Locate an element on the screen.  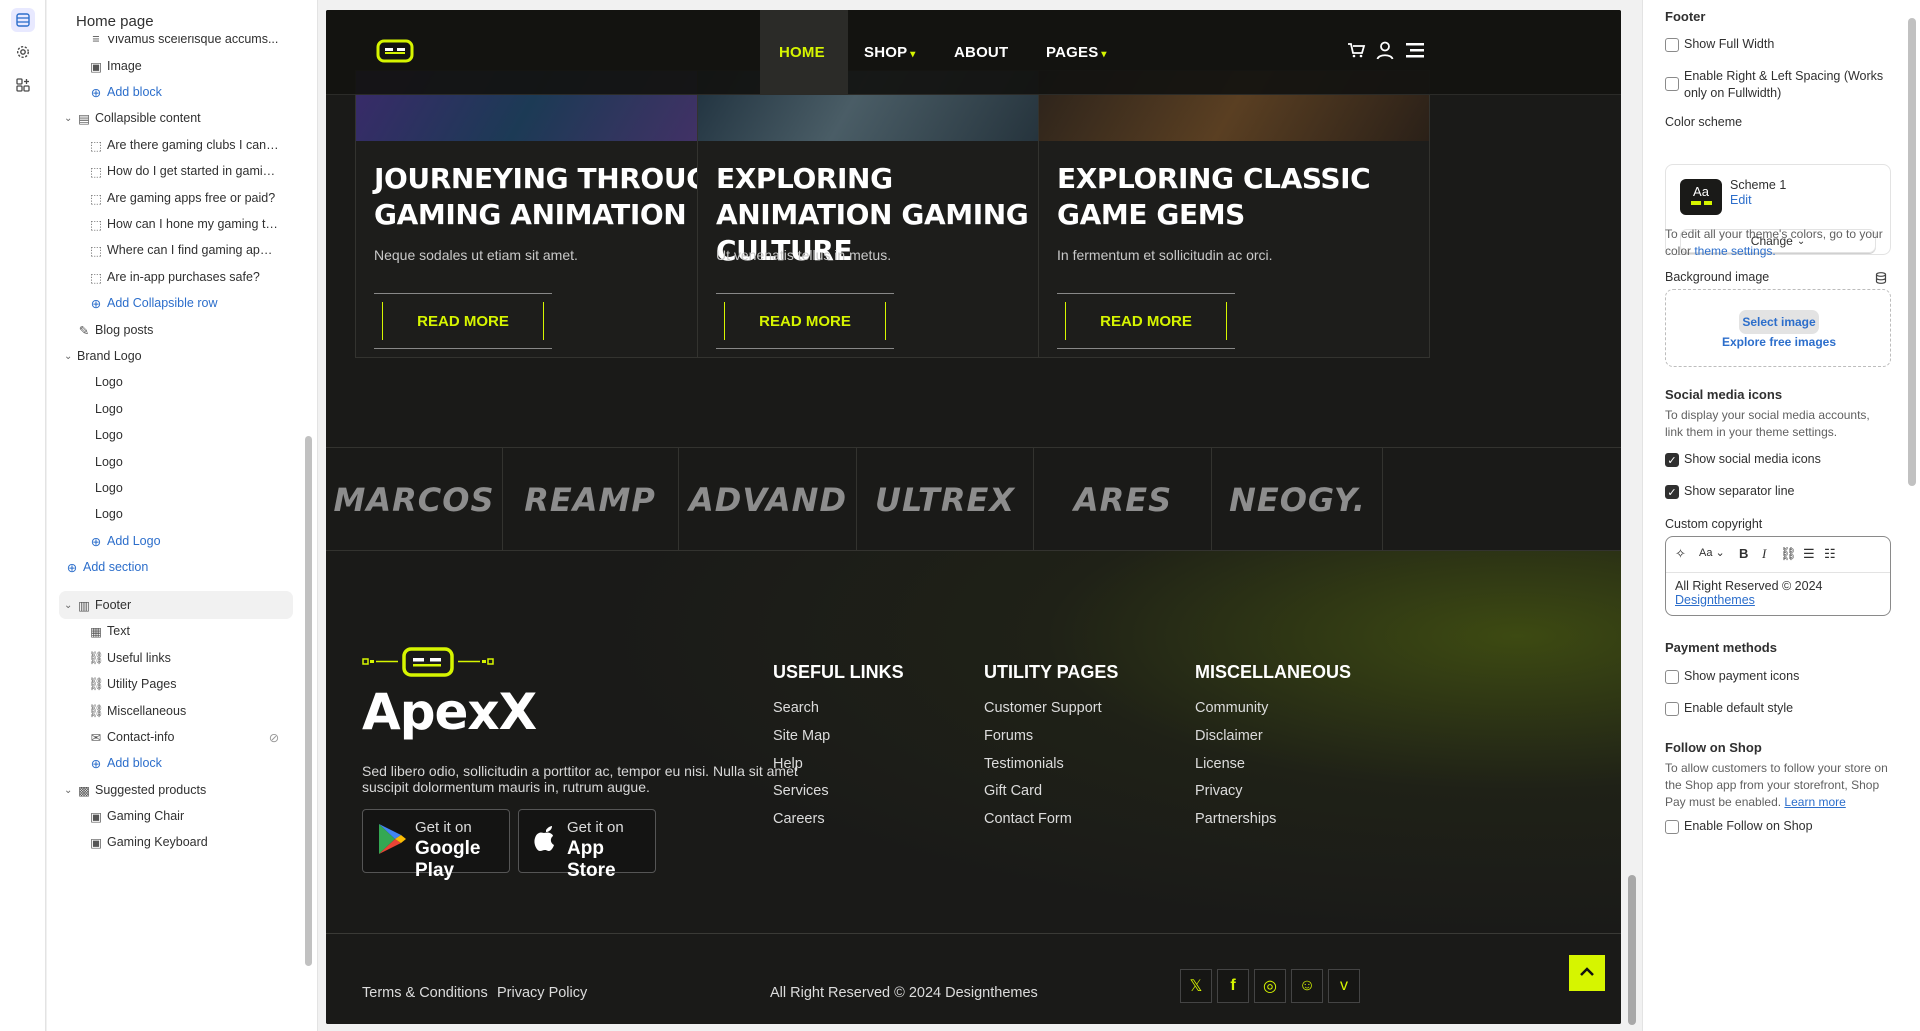
footer-link: Testimonials is located at coordinates (1024, 764).